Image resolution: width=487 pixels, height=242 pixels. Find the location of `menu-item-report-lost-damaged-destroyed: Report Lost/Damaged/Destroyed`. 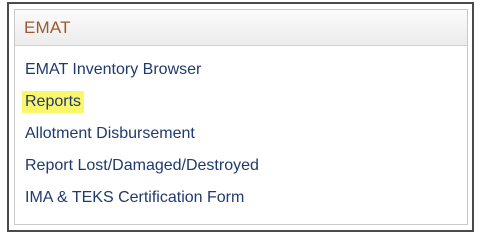

menu-item-report-lost-damaged-destroyed: Report Lost/Damaged/Destroyed is located at coordinates (143, 166).